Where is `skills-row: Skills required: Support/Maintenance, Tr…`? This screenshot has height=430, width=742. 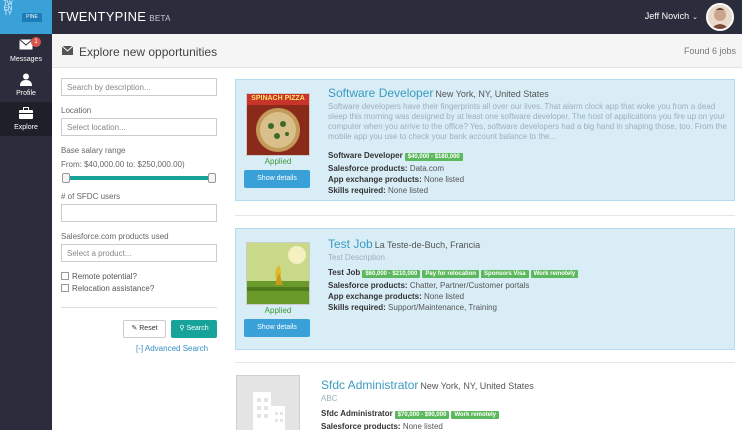
skills-row: Skills required: Support/Maintenance, Tr… is located at coordinates (412, 307).